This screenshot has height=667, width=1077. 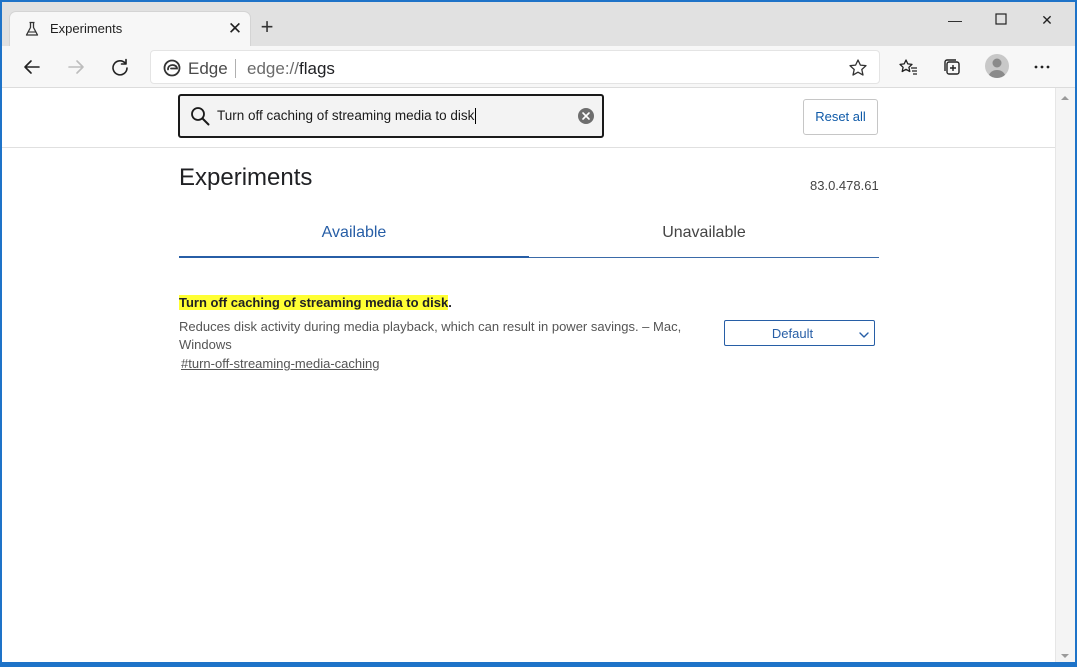 I want to click on flag-select-value: Default, so click(x=792, y=333).